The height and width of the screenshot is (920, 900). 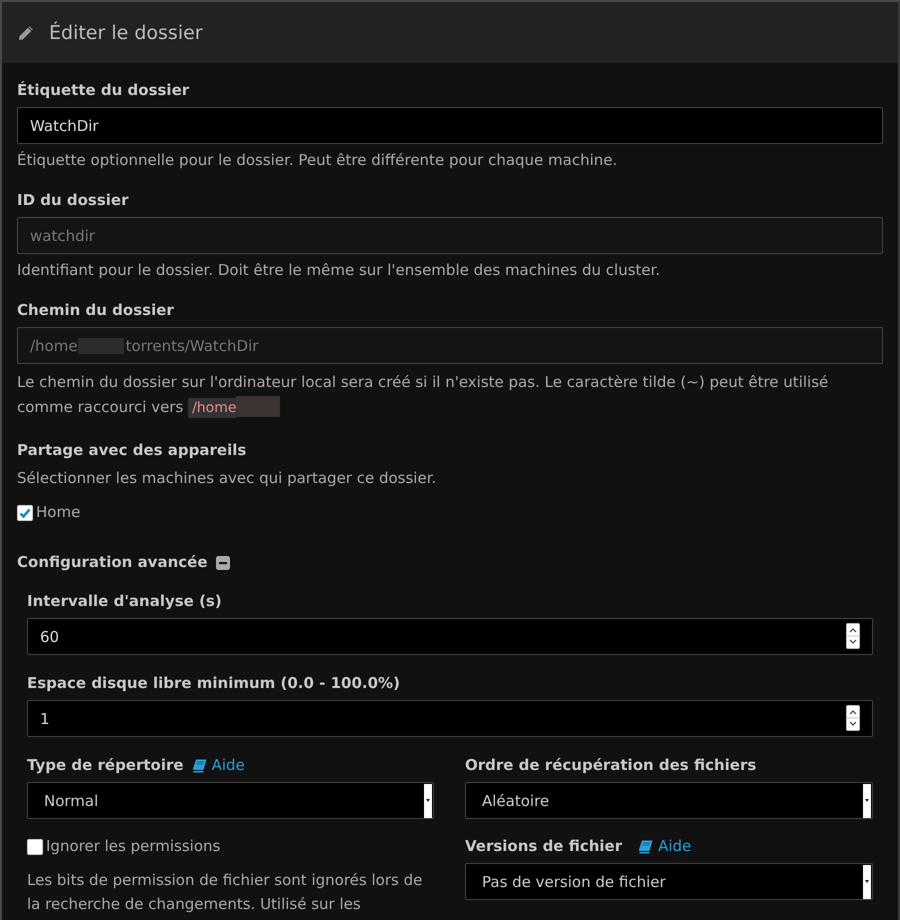 I want to click on checkbox-label: Ignorer les permissions, so click(x=133, y=846).